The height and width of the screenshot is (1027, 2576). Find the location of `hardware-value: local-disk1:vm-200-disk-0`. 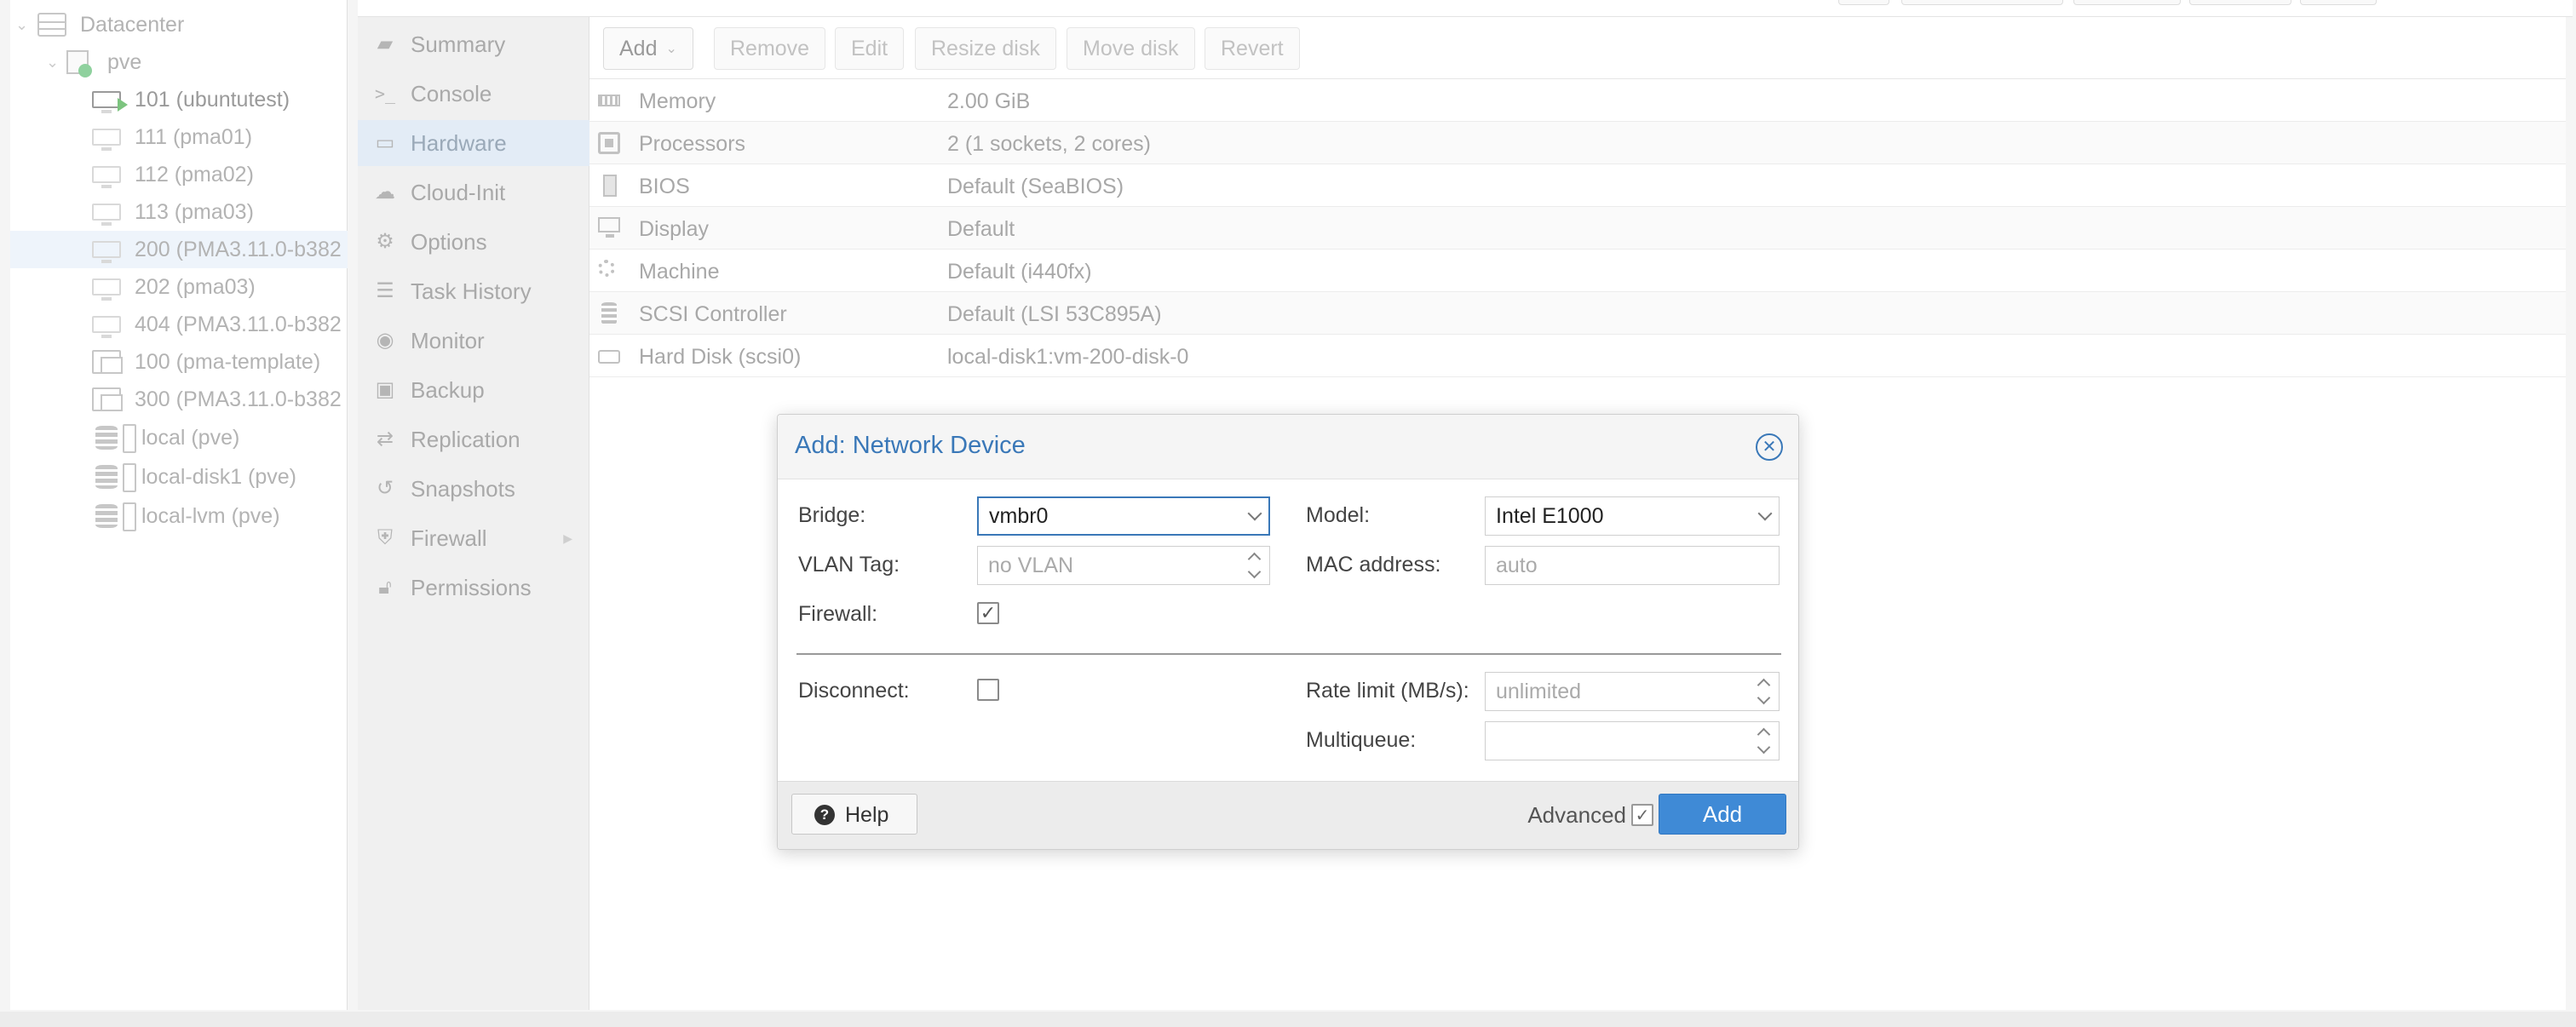

hardware-value: local-disk1:vm-200-disk-0 is located at coordinates (1068, 357).